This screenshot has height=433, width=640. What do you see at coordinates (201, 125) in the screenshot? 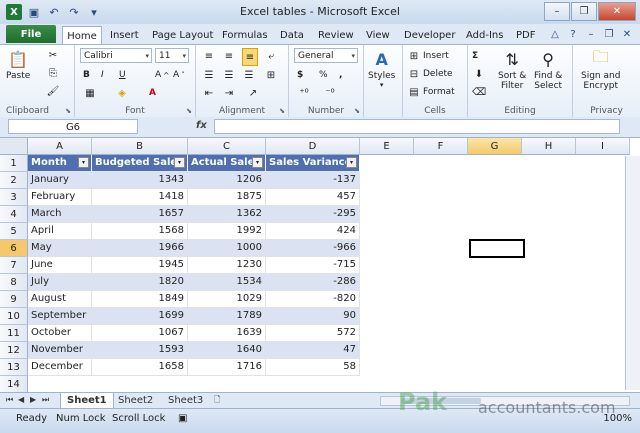
I see `fx-icon: fx` at bounding box center [201, 125].